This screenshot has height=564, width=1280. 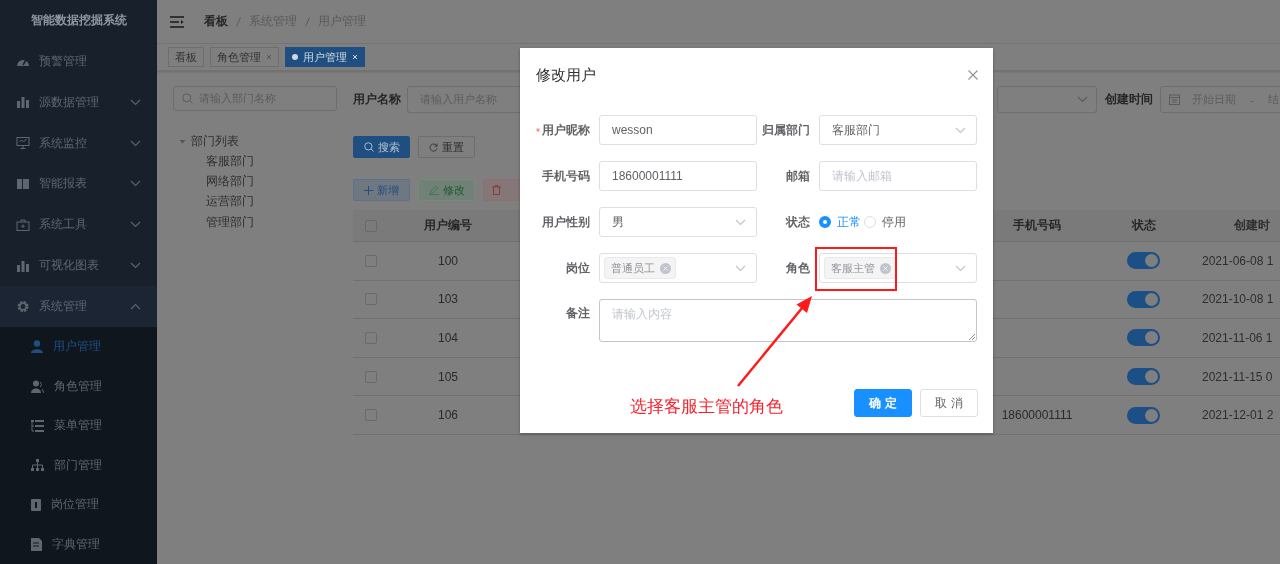 What do you see at coordinates (78, 20) in the screenshot?
I see `app-title: 智能数据挖掘系统` at bounding box center [78, 20].